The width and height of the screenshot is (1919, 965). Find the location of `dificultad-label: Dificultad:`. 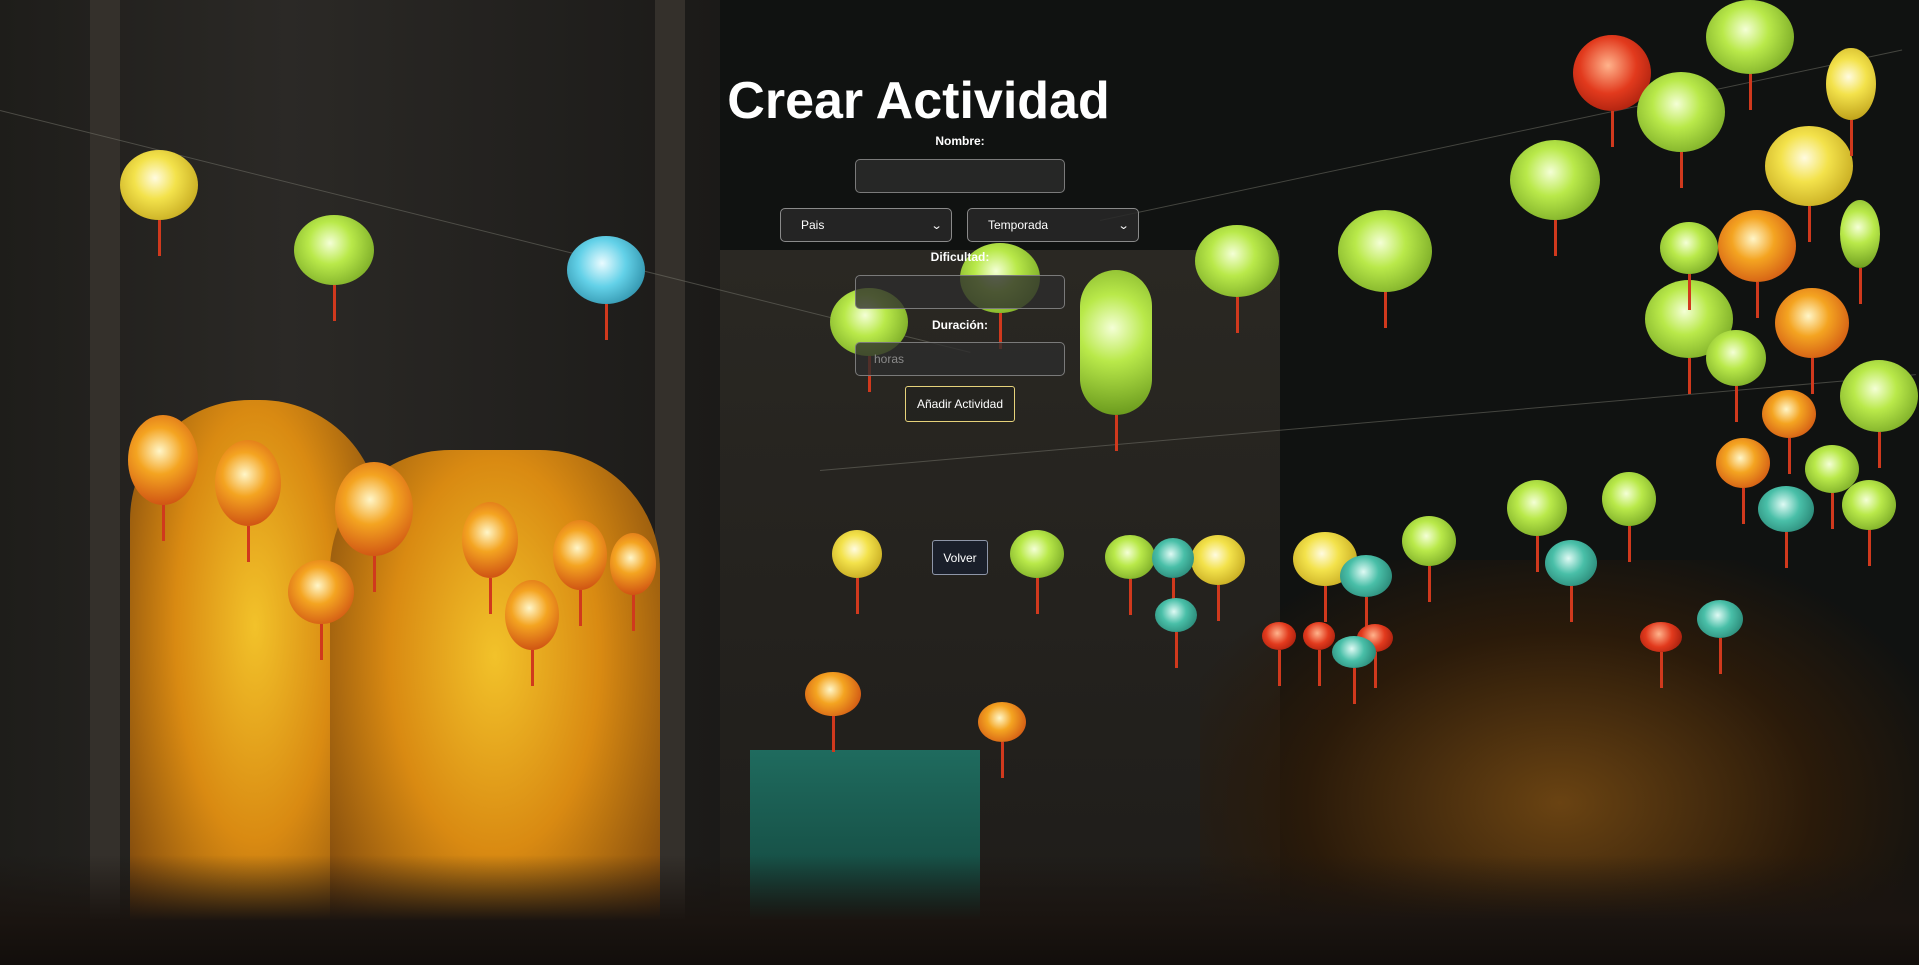

dificultad-label: Dificultad: is located at coordinates (960, 257).